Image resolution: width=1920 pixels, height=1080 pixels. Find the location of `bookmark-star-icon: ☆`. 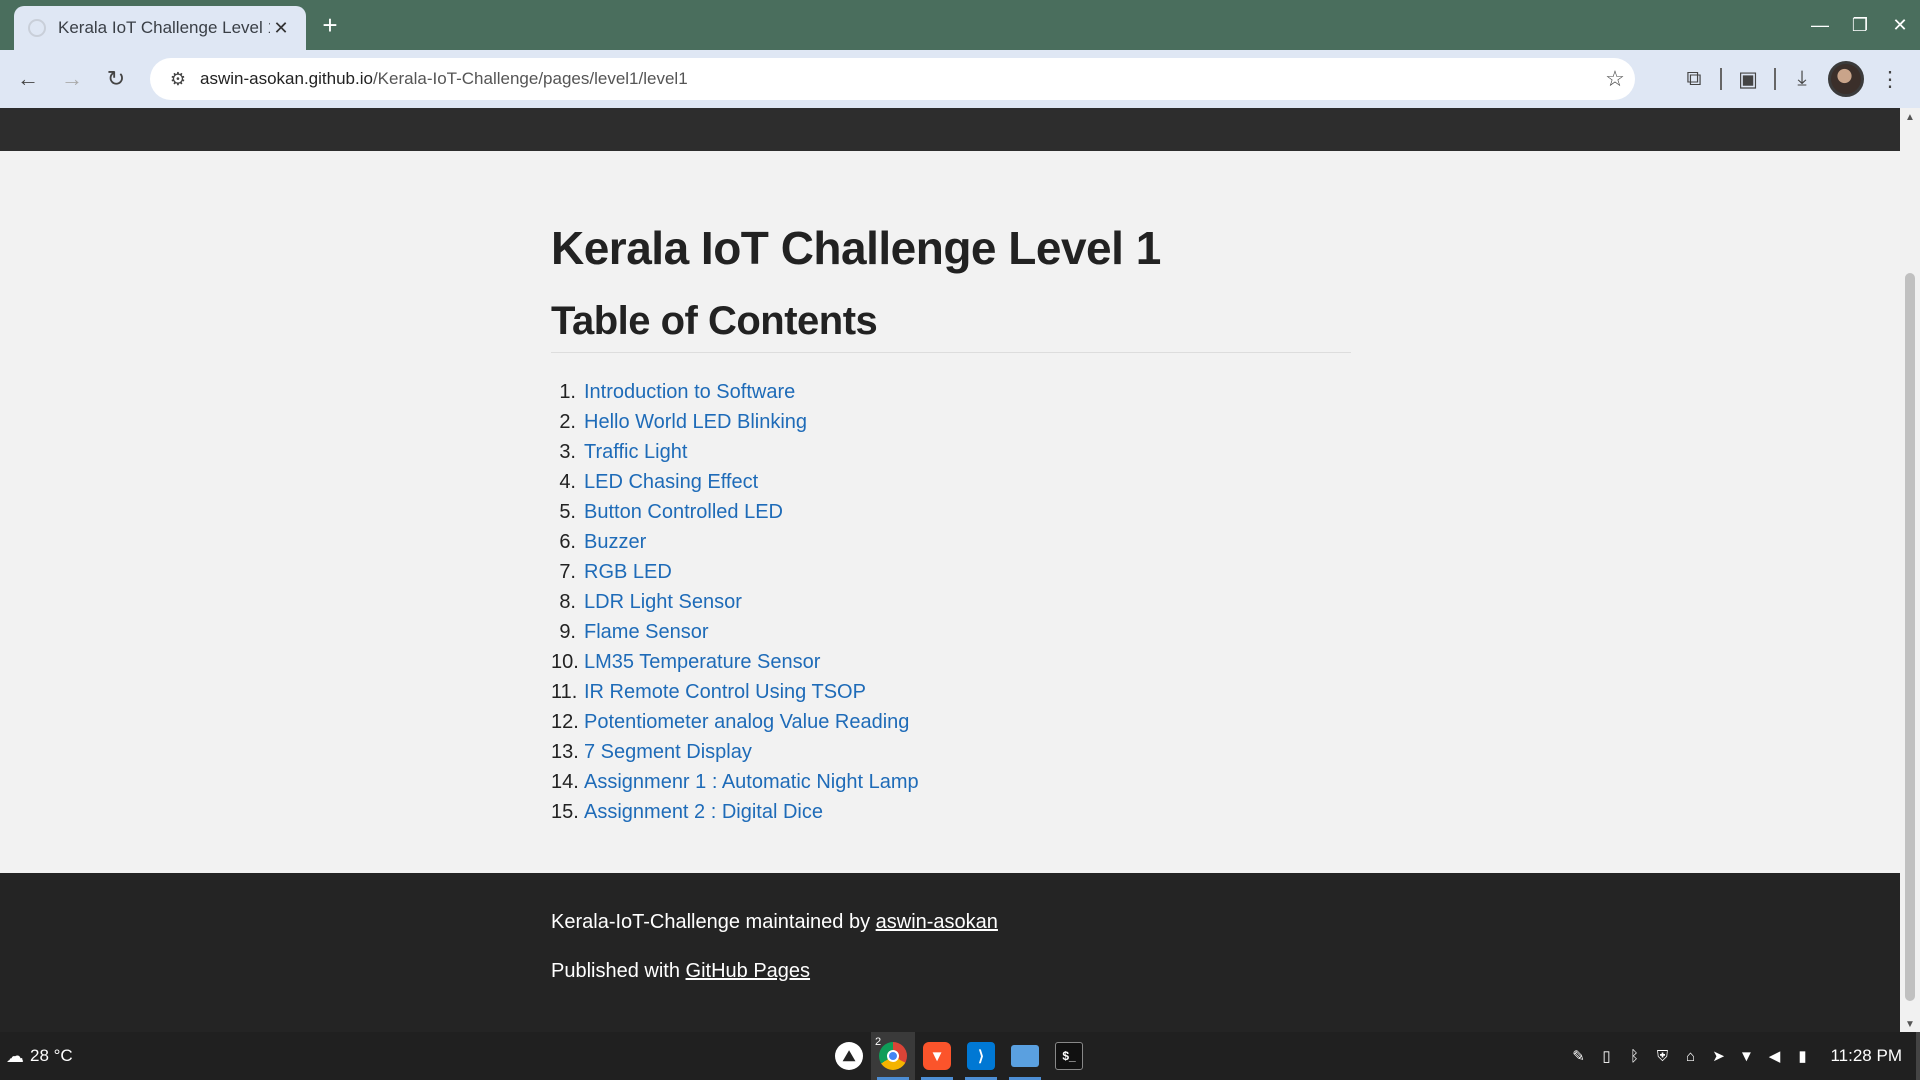

bookmark-star-icon: ☆ is located at coordinates (1615, 79).